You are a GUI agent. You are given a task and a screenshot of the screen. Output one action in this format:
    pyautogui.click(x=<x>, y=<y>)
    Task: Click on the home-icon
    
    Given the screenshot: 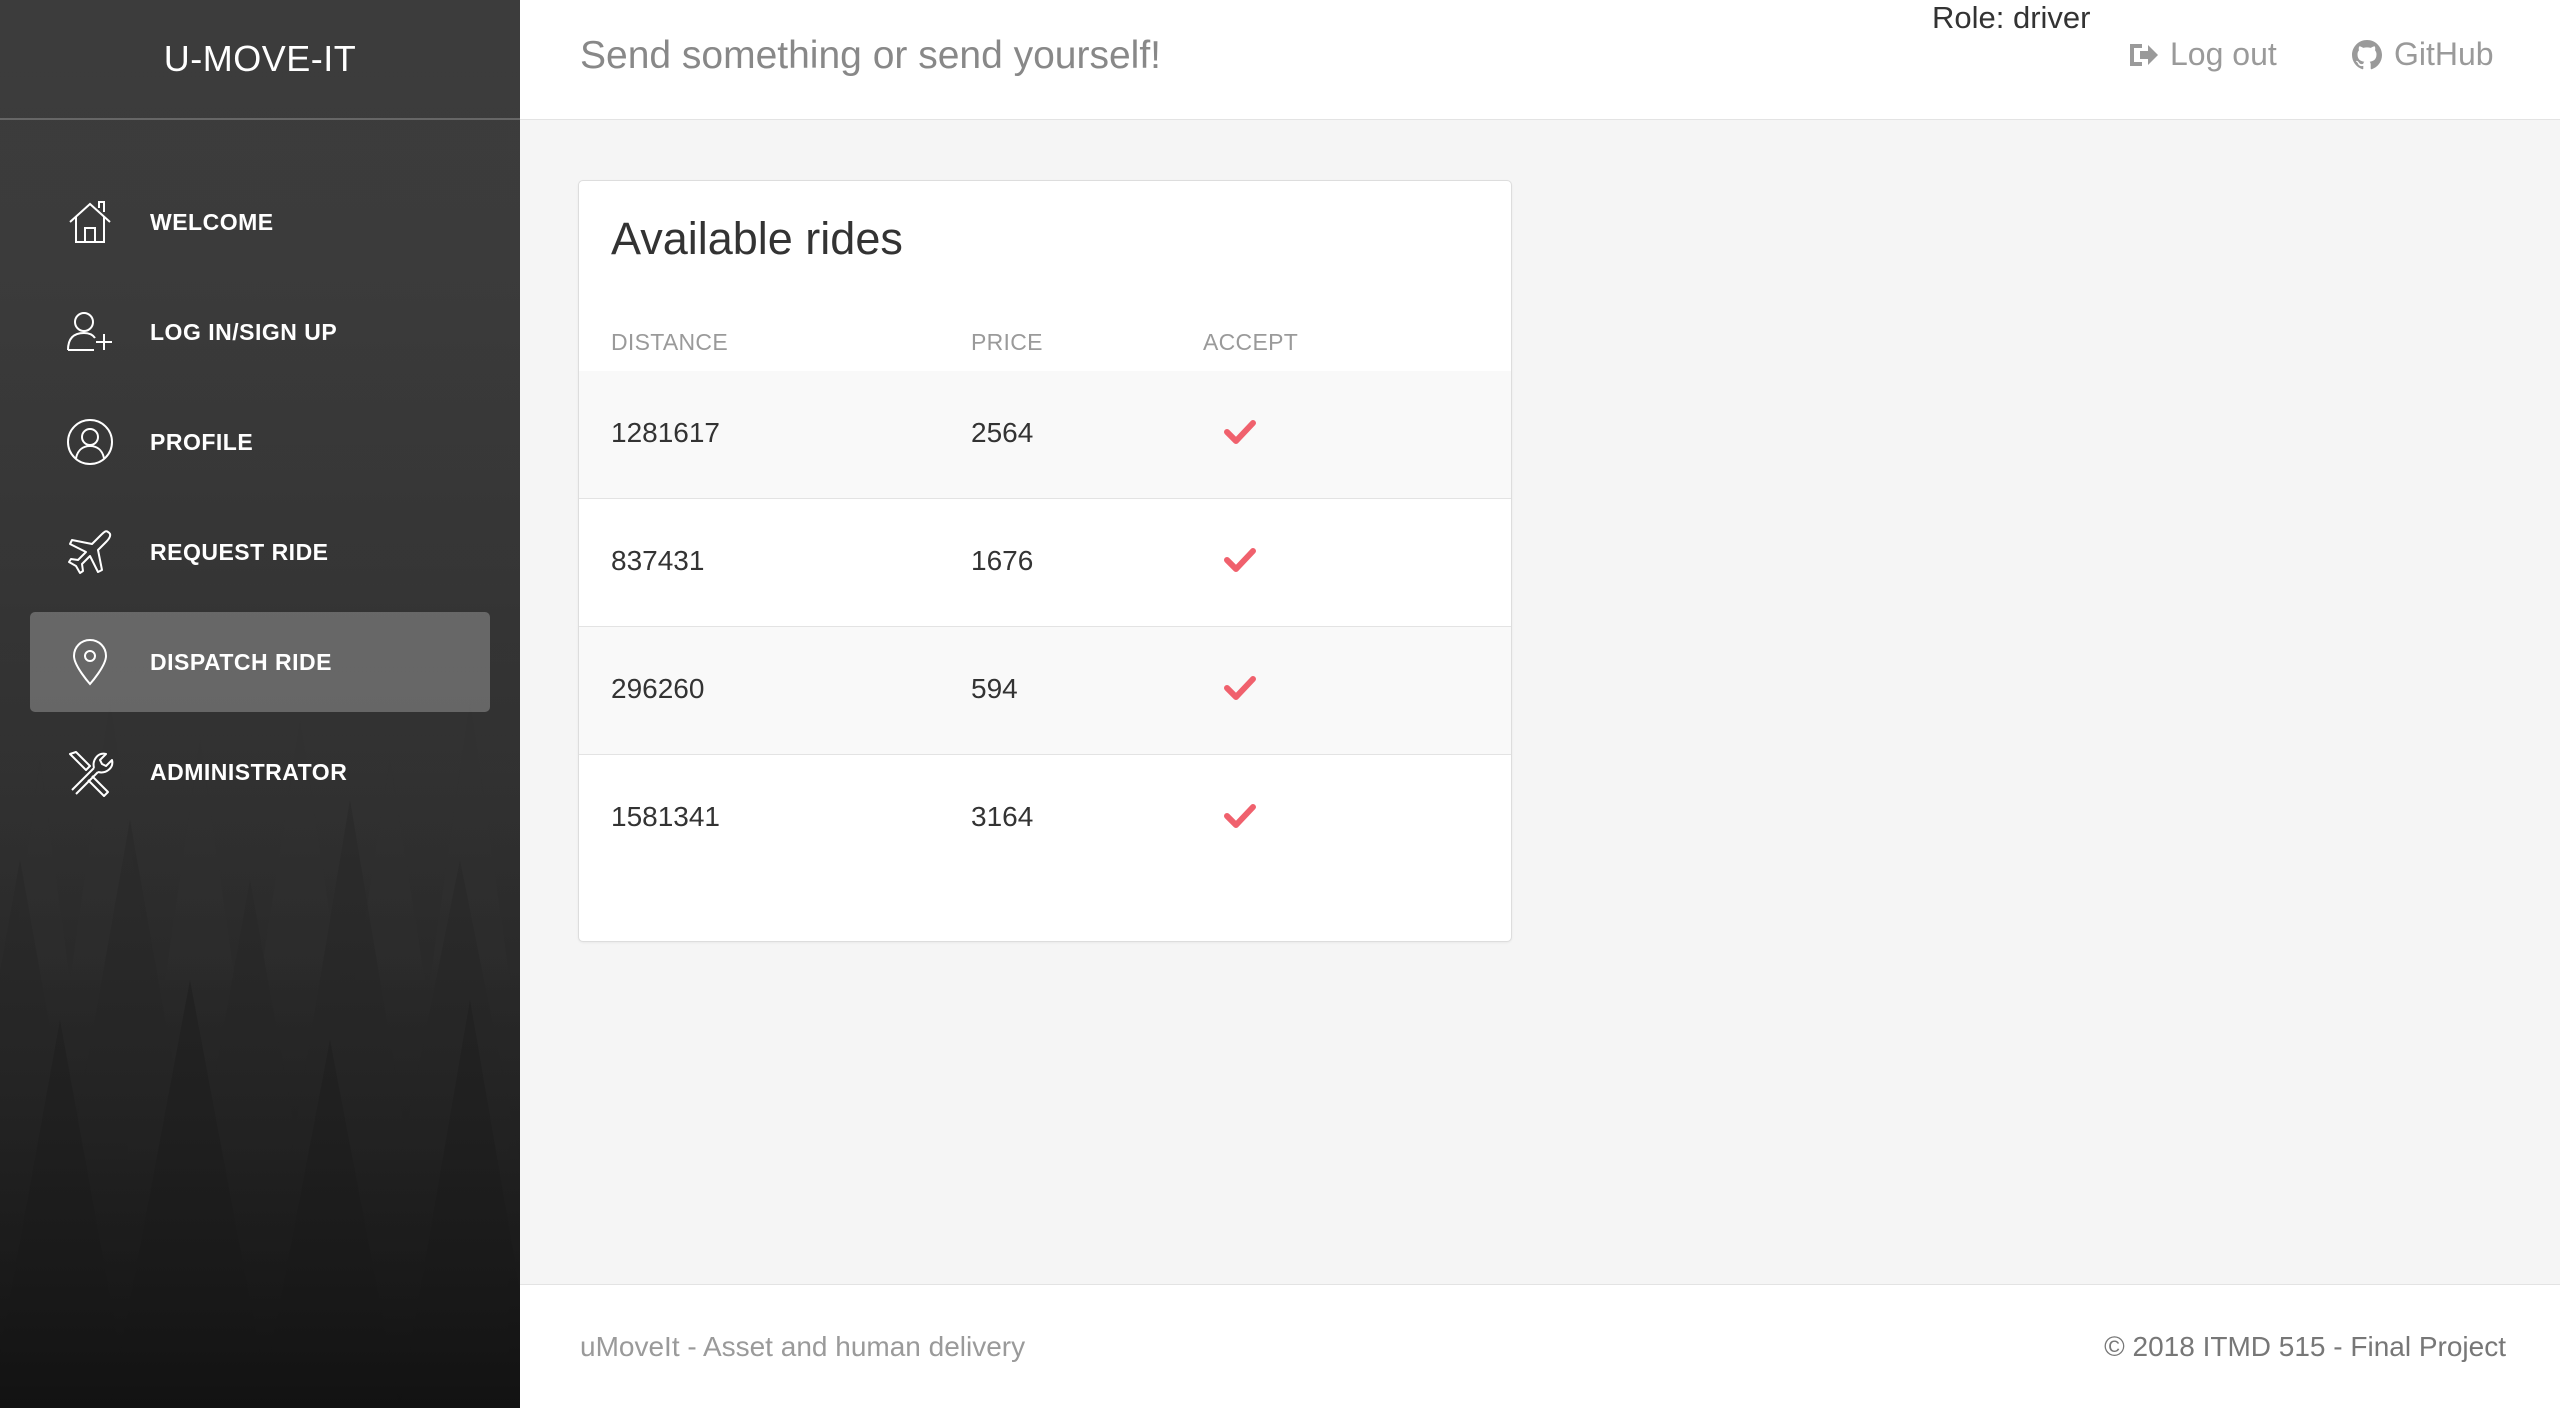 What is the action you would take?
    pyautogui.click(x=90, y=222)
    